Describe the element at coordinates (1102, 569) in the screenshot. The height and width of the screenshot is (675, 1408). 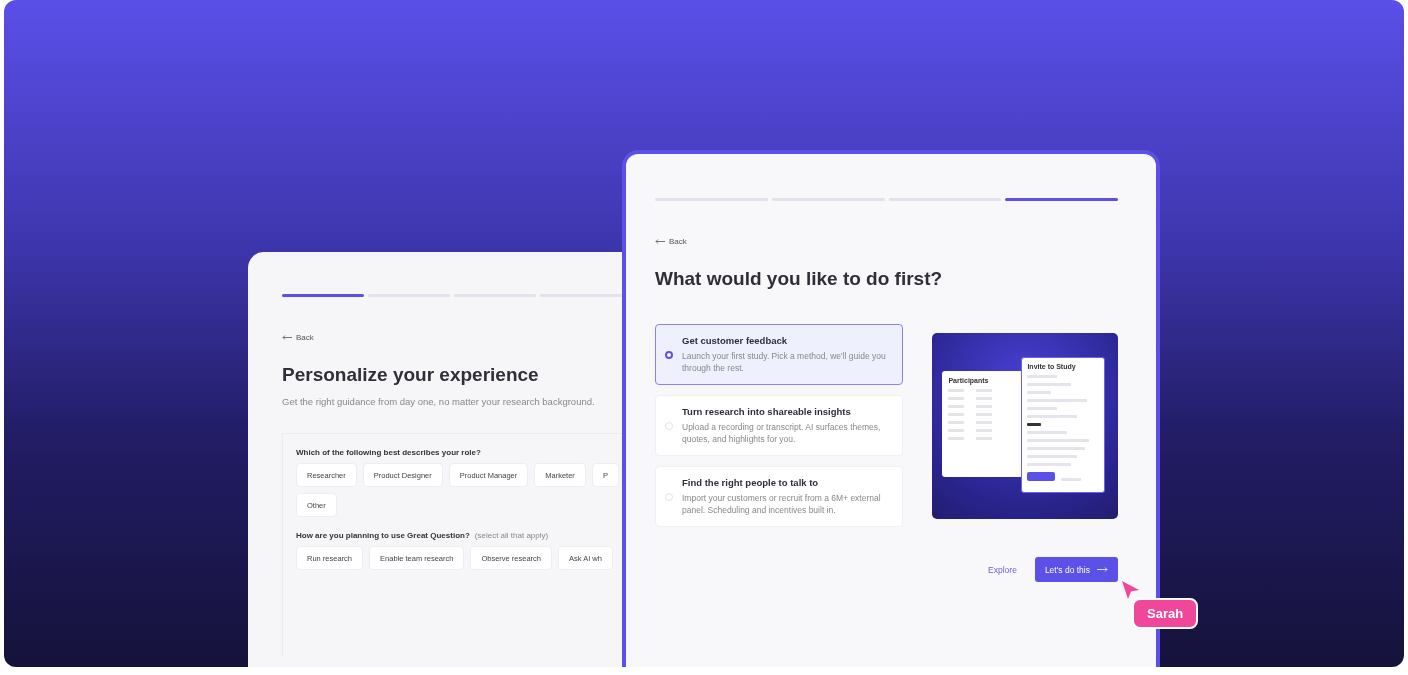
I see `right-arrow-icon` at that location.